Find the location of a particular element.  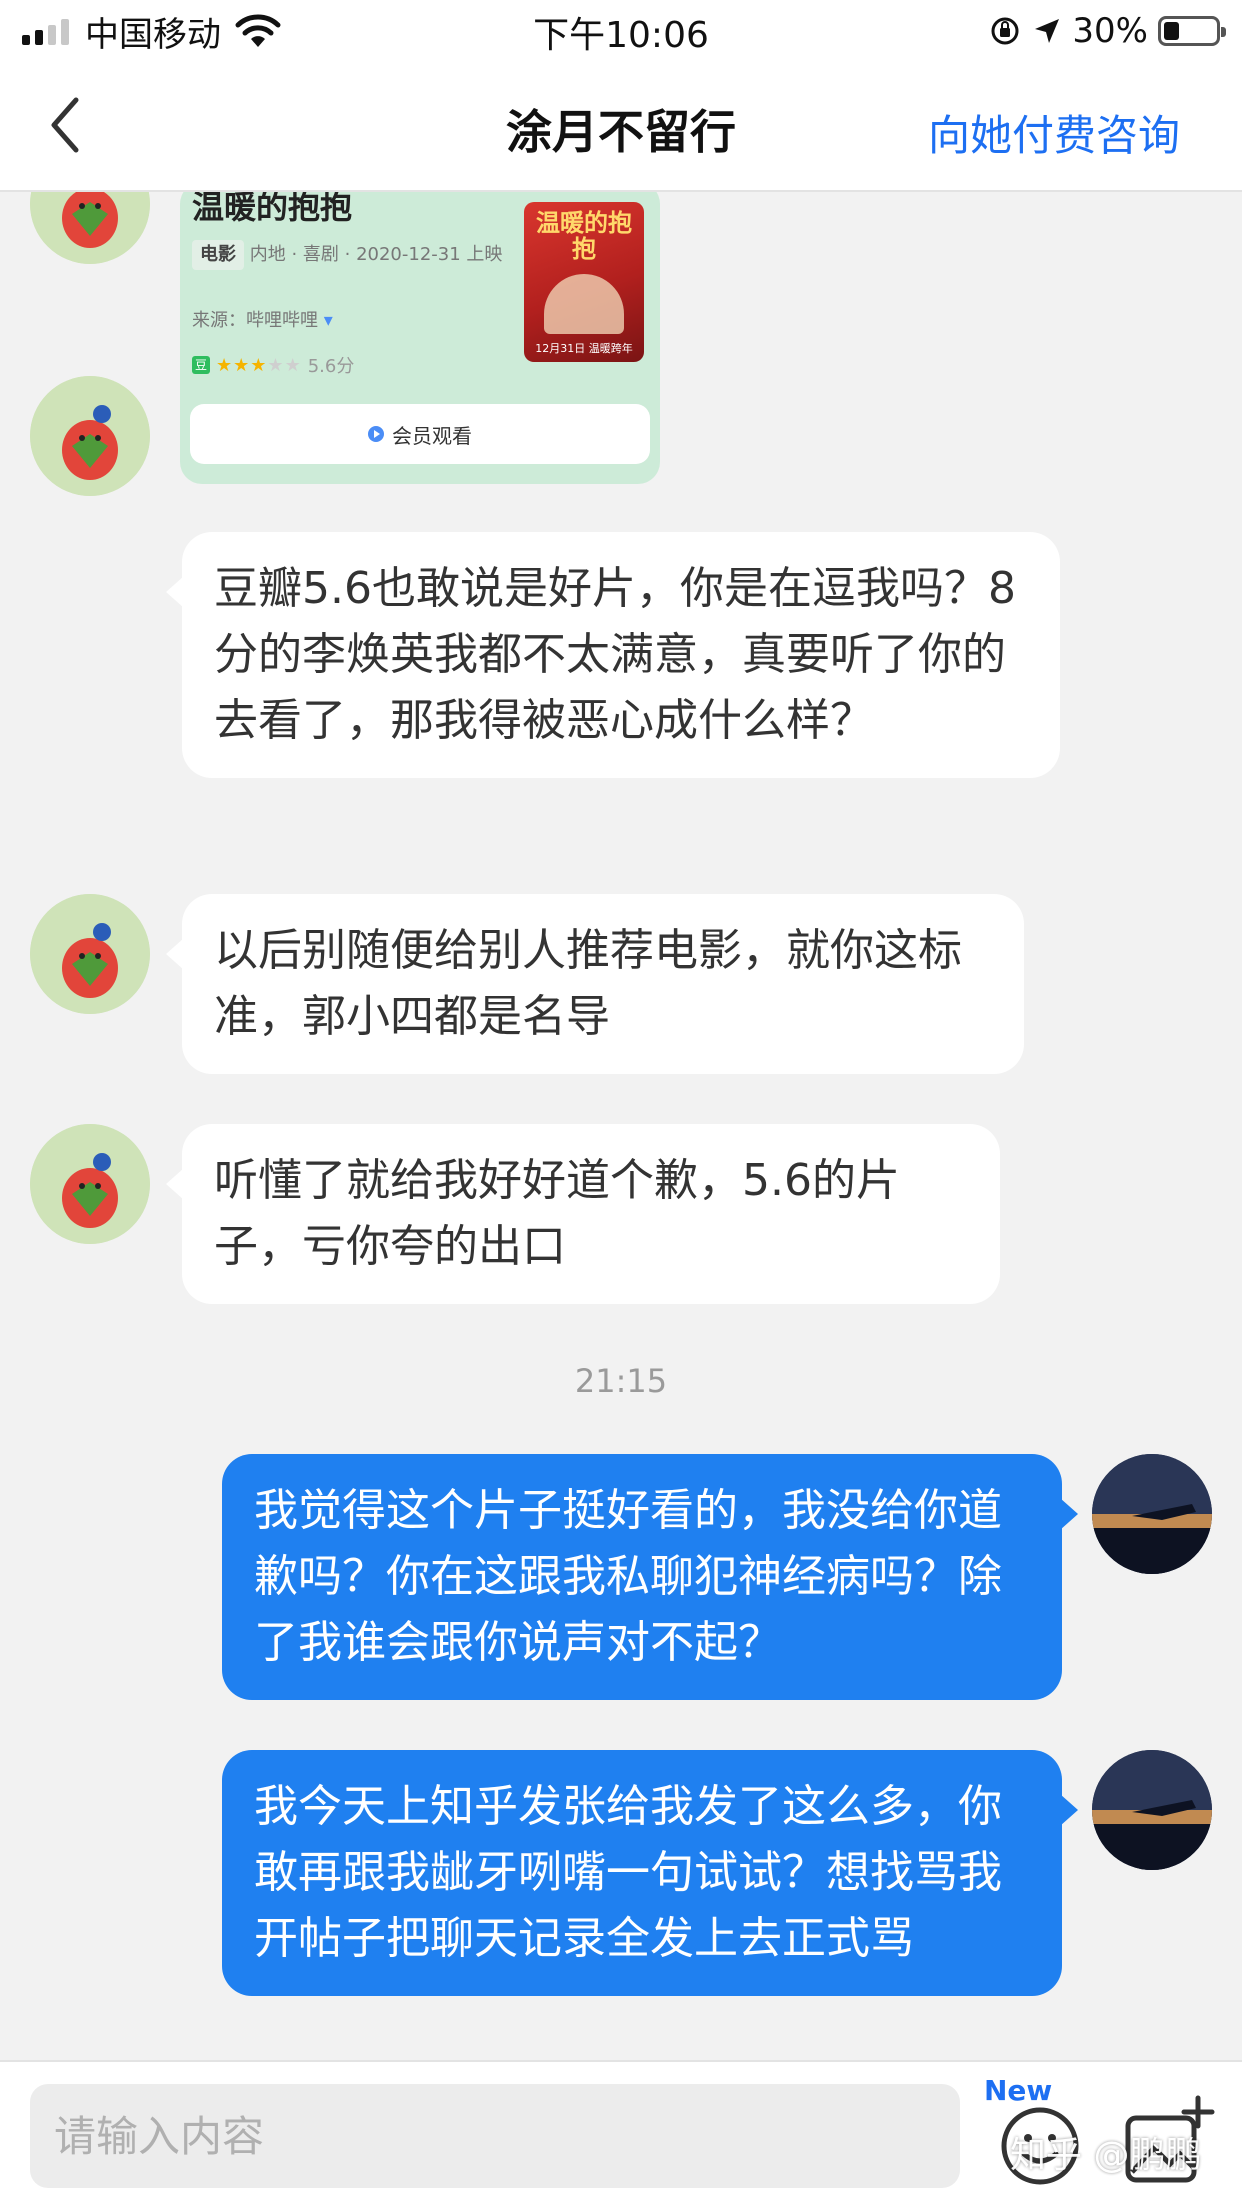

battery-level is located at coordinates (1171, 31).